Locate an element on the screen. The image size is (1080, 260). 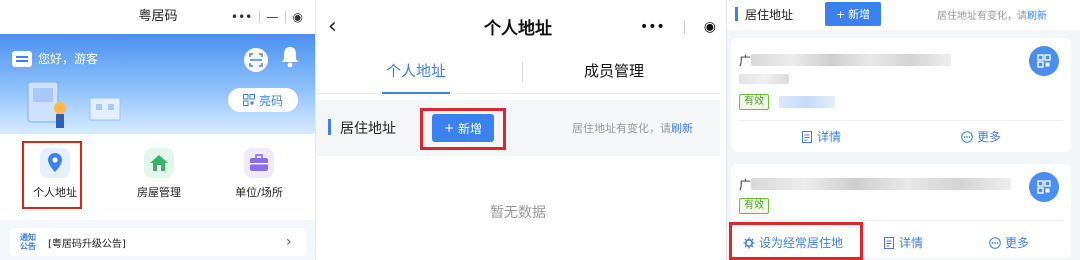
scan-icon is located at coordinates (256, 60).